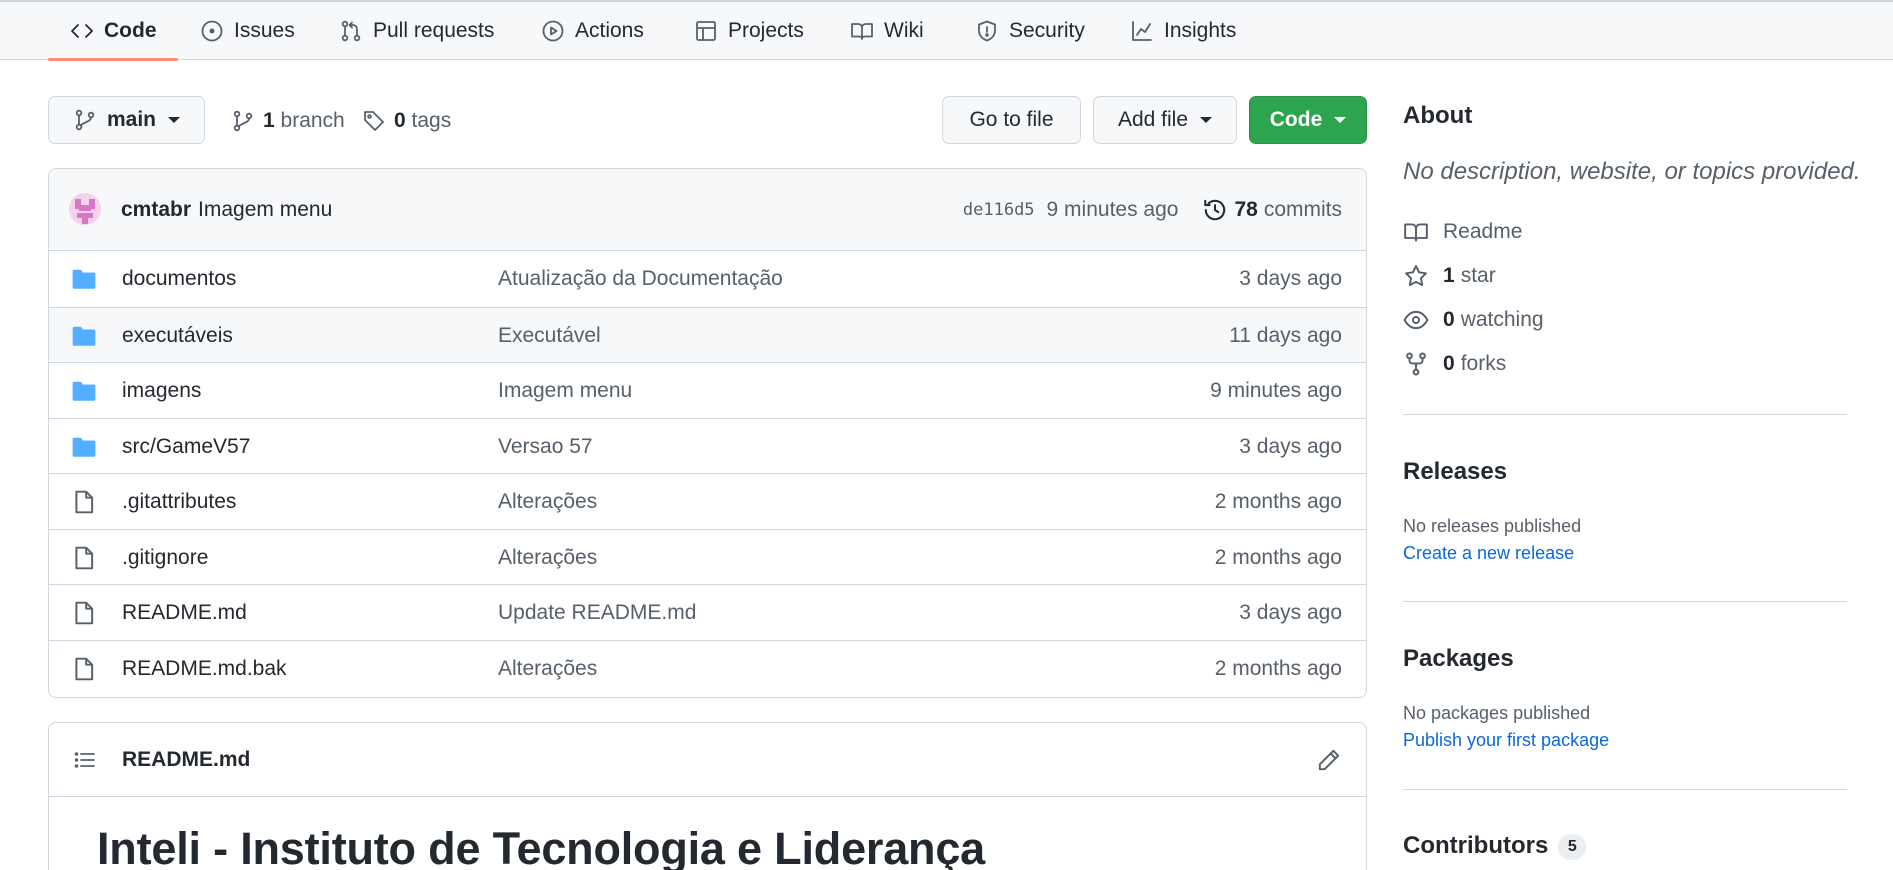 Image resolution: width=1893 pixels, height=870 pixels. What do you see at coordinates (113, 31) in the screenshot?
I see `tab-code: Code` at bounding box center [113, 31].